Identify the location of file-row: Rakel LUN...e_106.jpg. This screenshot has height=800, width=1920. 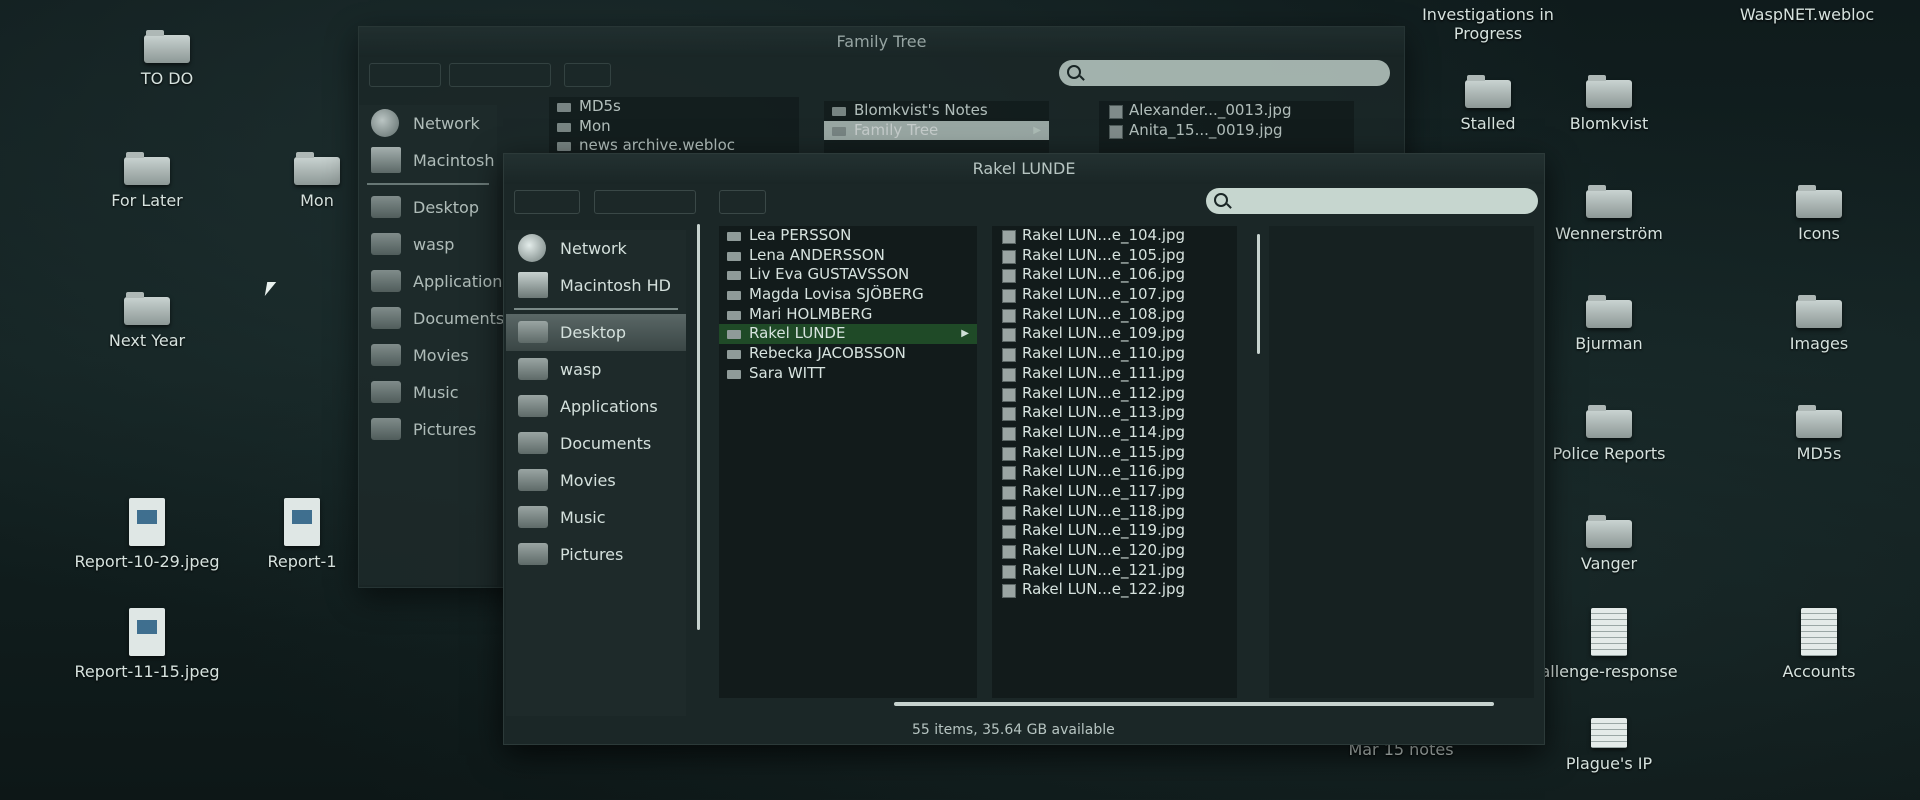
(1114, 275).